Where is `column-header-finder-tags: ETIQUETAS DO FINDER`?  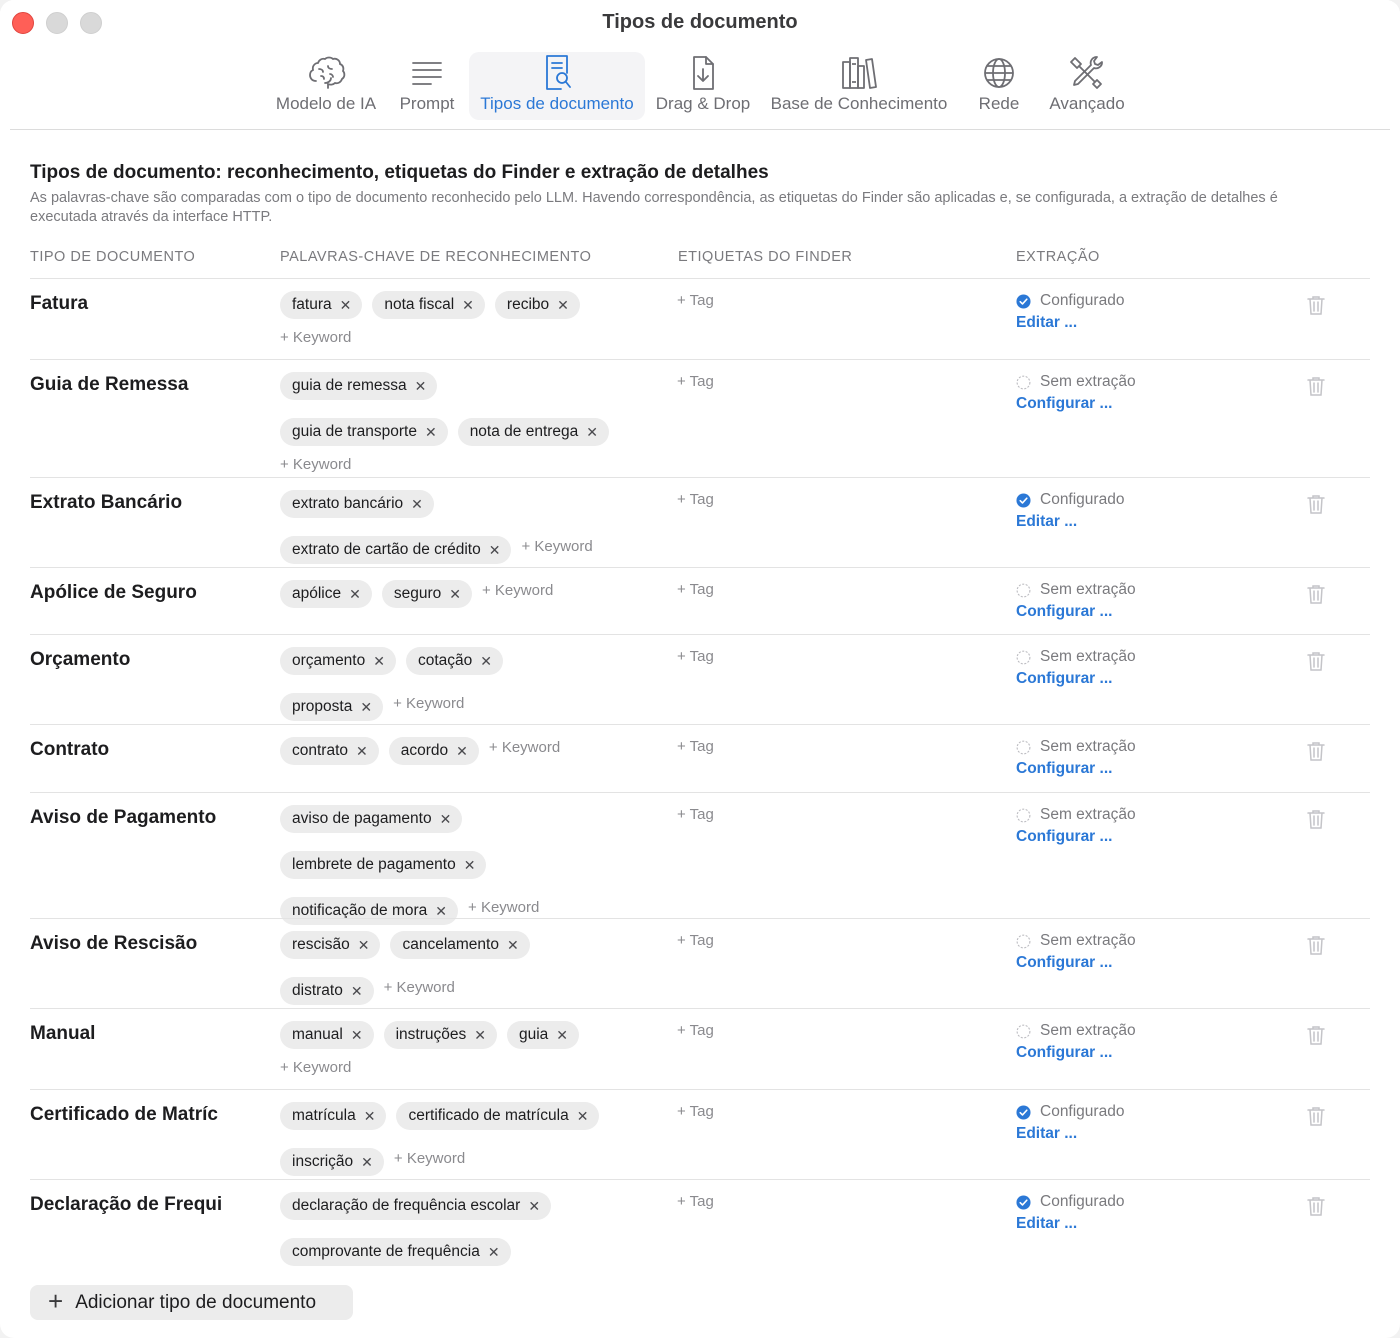
column-header-finder-tags: ETIQUETAS DO FINDER is located at coordinates (765, 257).